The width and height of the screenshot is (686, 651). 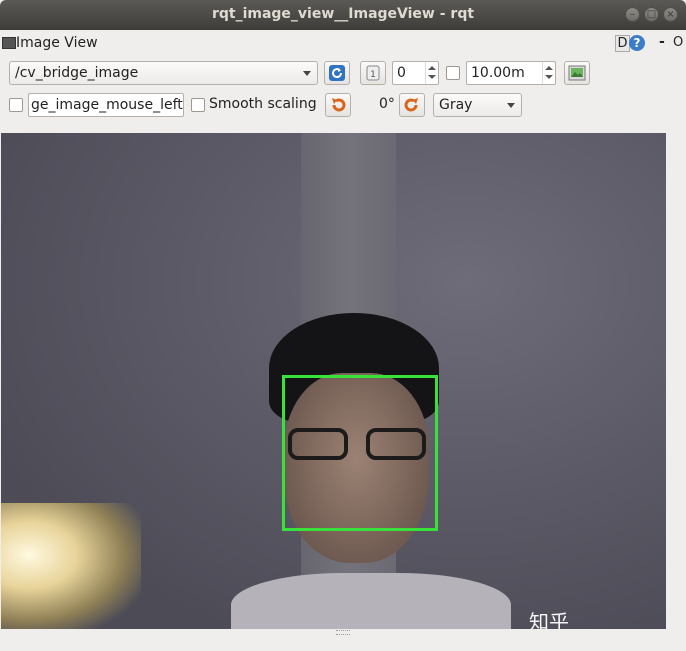 I want to click on duration-value: 10.00m, so click(x=498, y=73).